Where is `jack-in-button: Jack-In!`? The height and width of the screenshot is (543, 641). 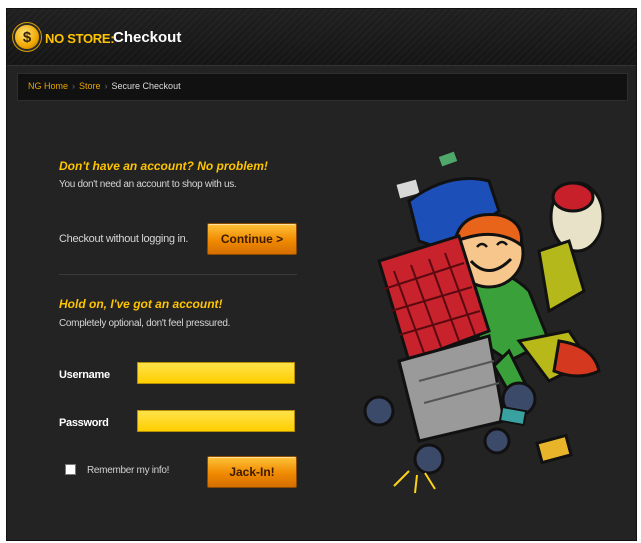 jack-in-button: Jack-In! is located at coordinates (252, 472).